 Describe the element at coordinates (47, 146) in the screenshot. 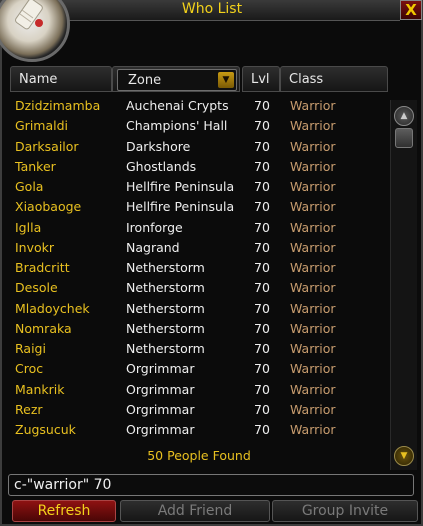

I see `player-name: Darksailor` at that location.